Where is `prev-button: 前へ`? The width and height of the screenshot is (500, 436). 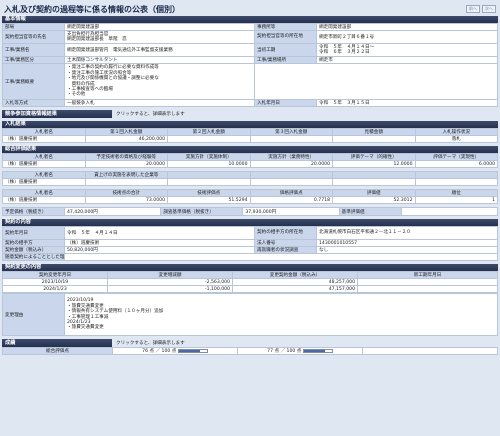
prev-button: 前へ is located at coordinates (473, 9).